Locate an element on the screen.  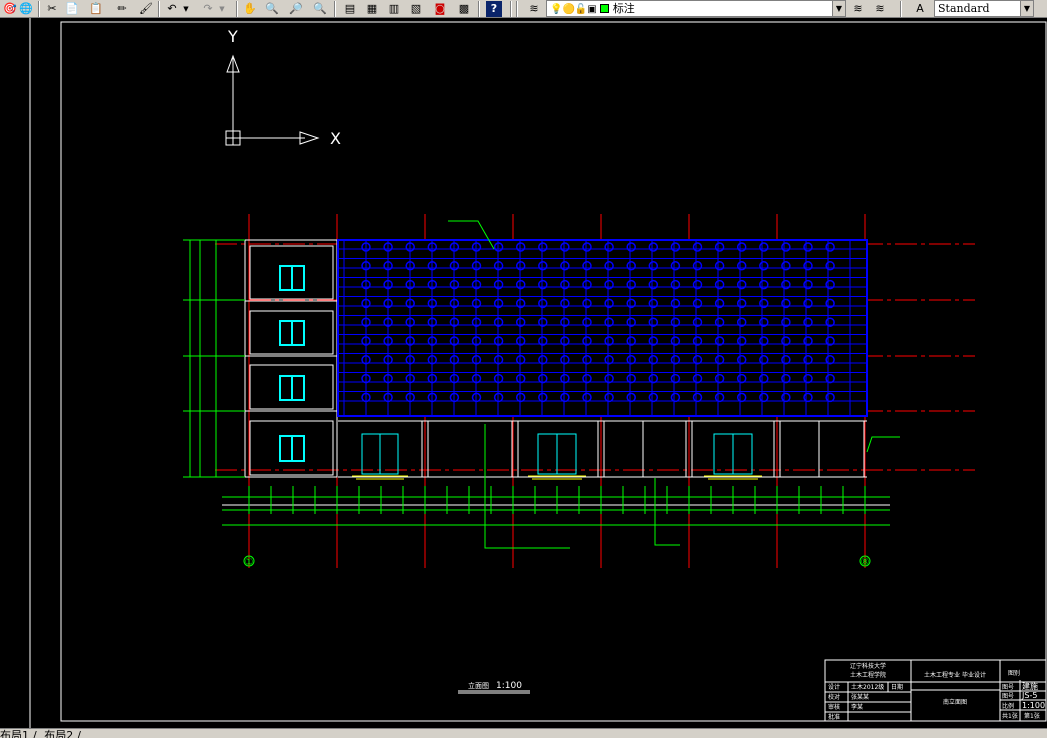
grid-label-end: ⑧ is located at coordinates (865, 562).